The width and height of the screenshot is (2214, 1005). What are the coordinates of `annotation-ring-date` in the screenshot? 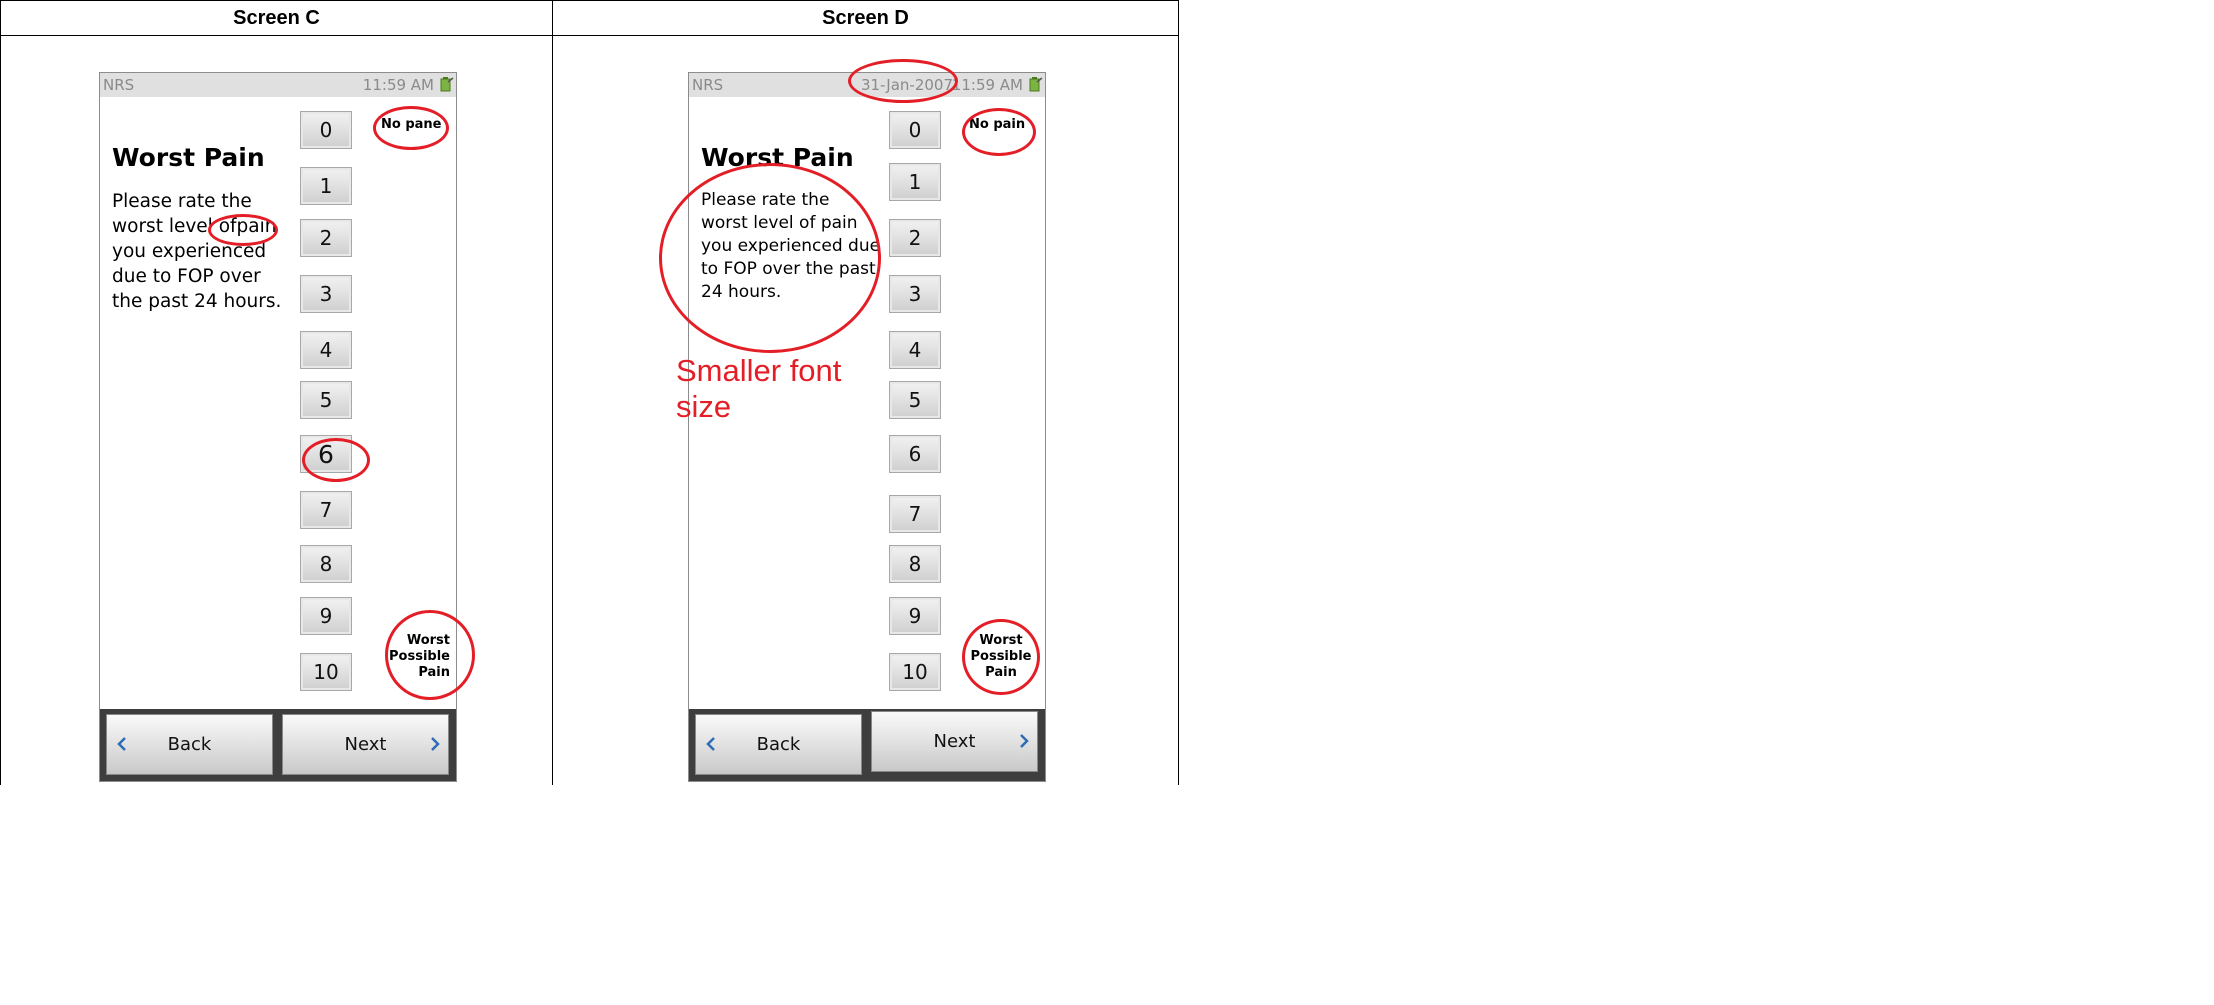 It's located at (903, 81).